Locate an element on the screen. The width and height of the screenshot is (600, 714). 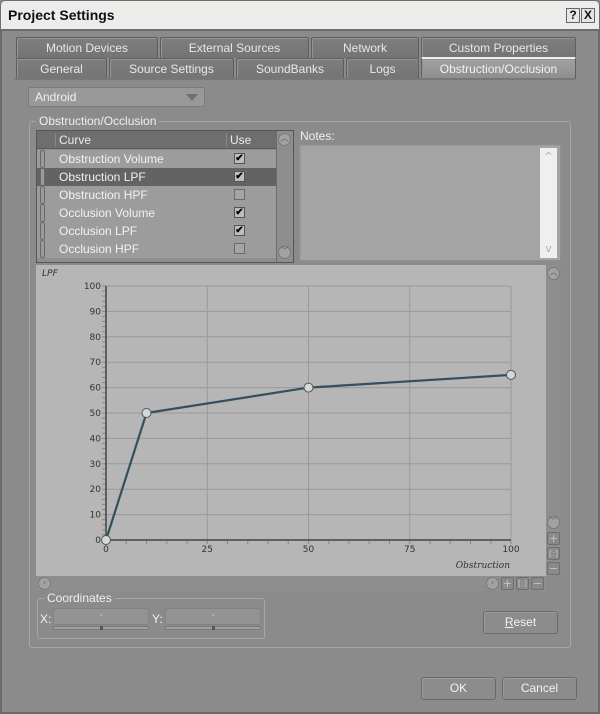
title-bar: Project Settings ? X is located at coordinates (300, 15).